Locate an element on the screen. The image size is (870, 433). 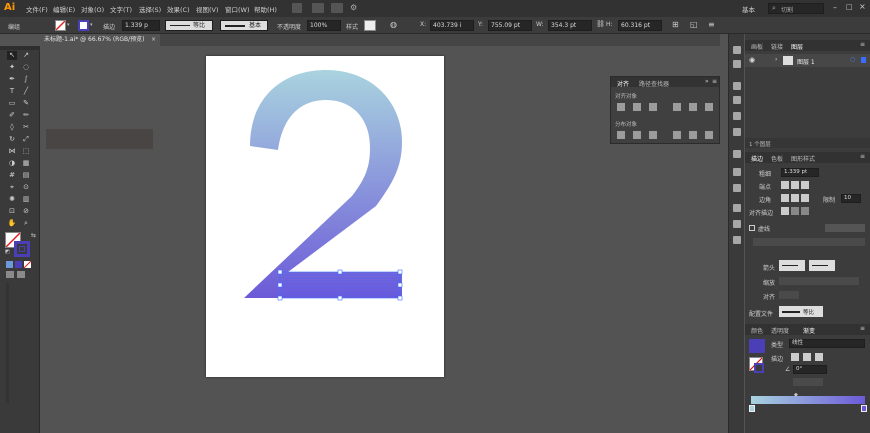
opacity-label: 不透明度 is located at coordinates (289, 26).